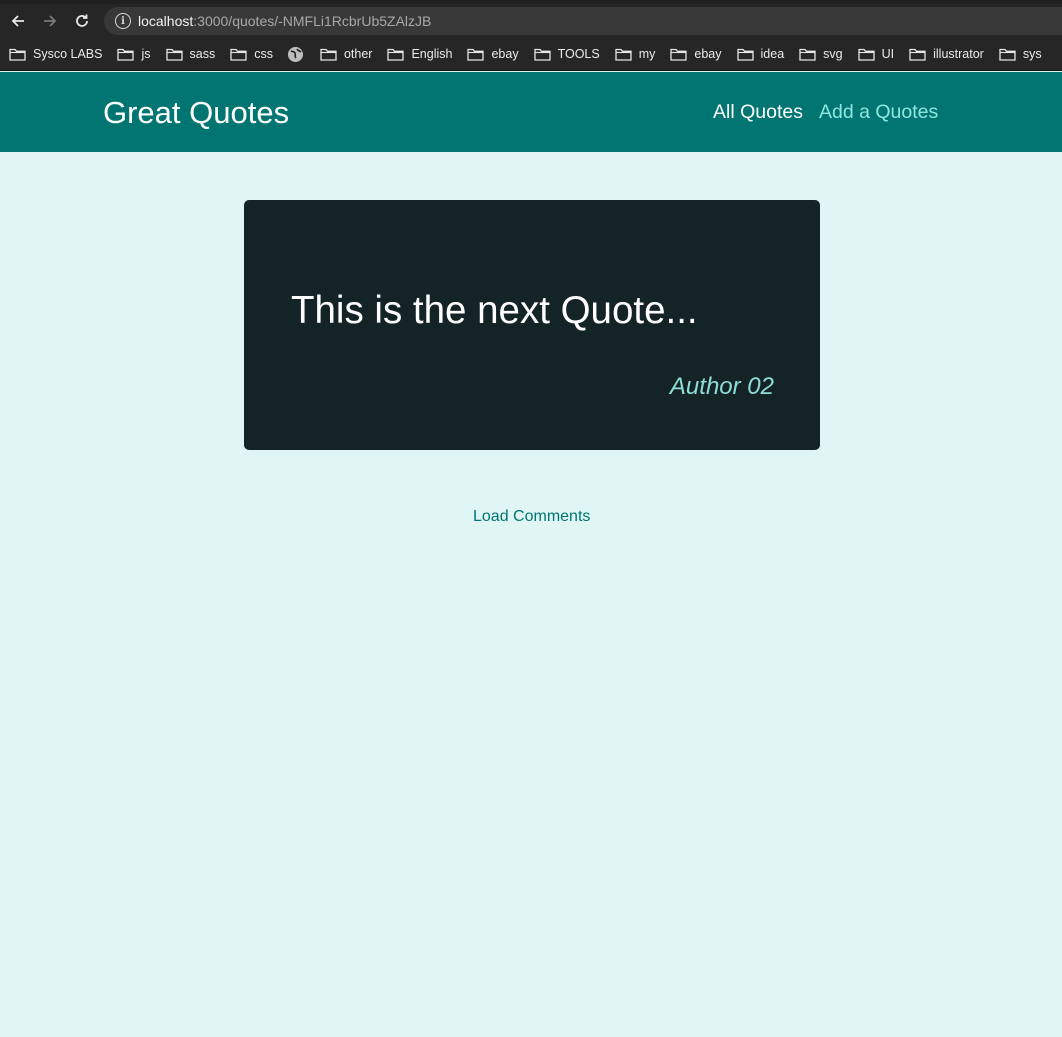  What do you see at coordinates (772, 54) in the screenshot?
I see `bookmark-label: idea` at bounding box center [772, 54].